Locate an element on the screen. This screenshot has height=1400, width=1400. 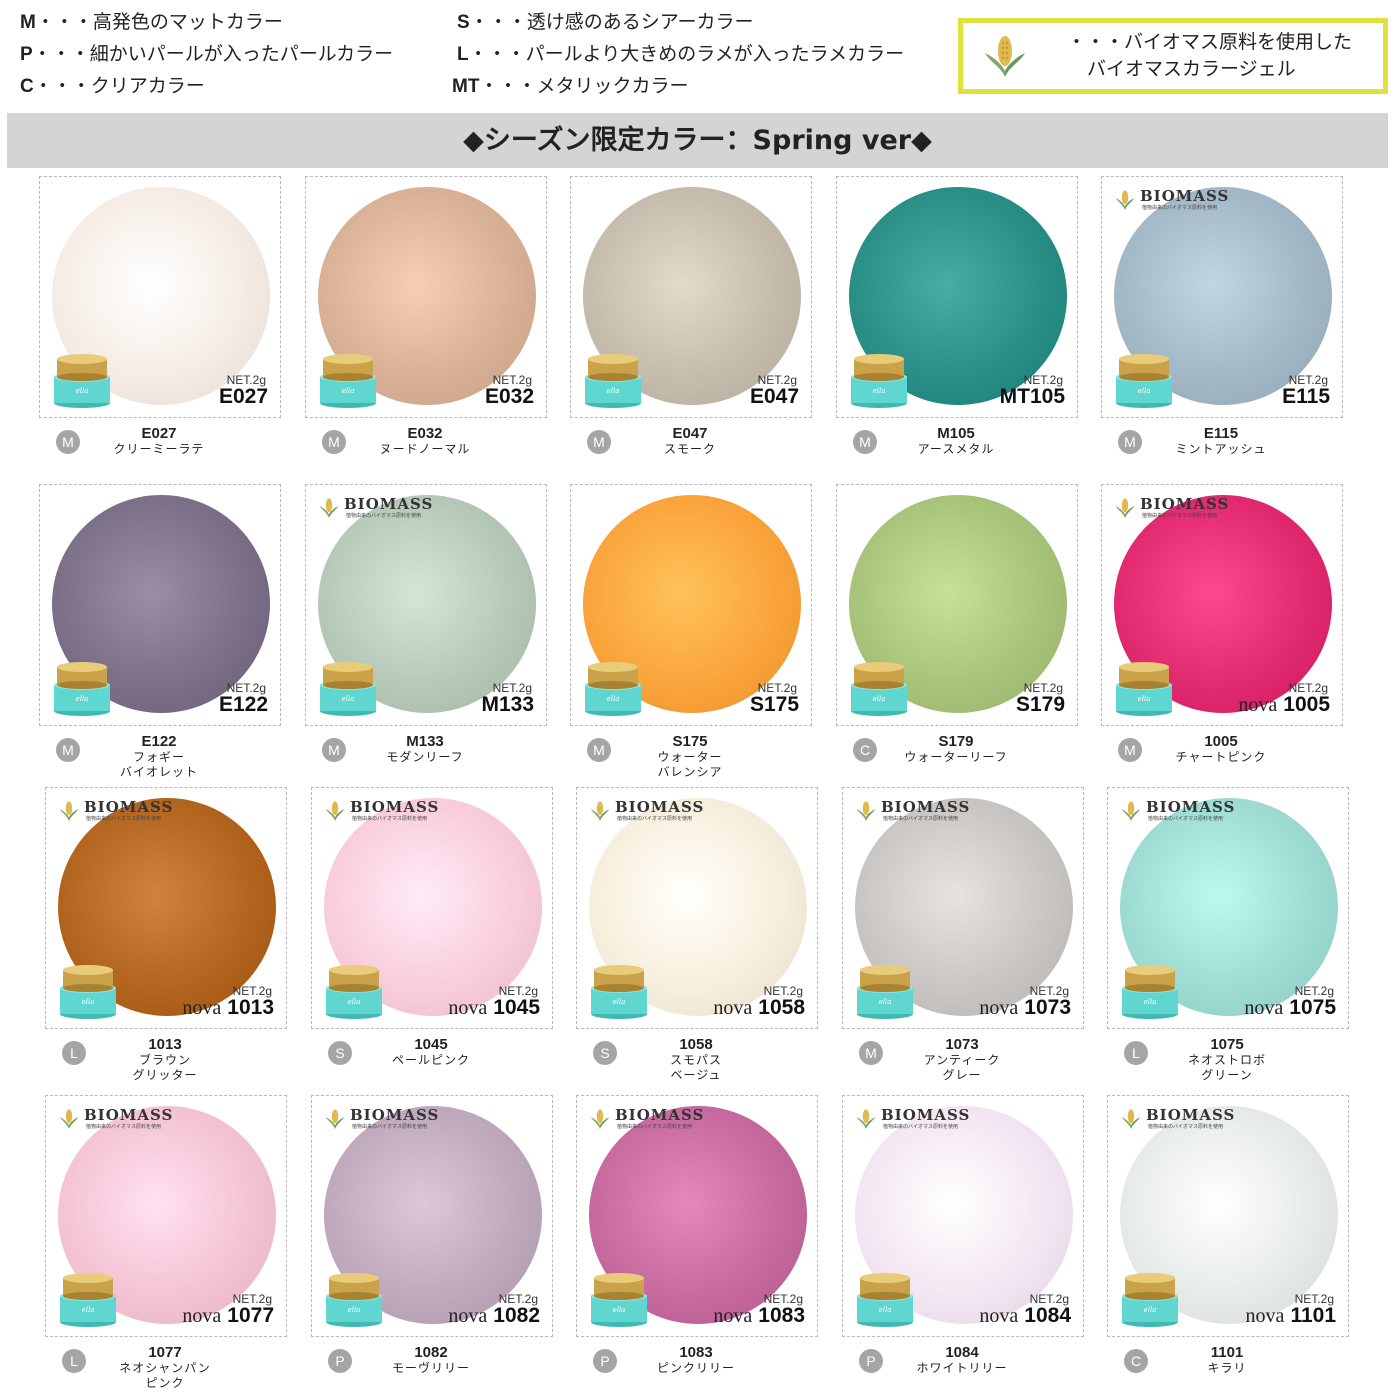
swatch-code: nova 1084 is located at coordinates (1025, 1316).